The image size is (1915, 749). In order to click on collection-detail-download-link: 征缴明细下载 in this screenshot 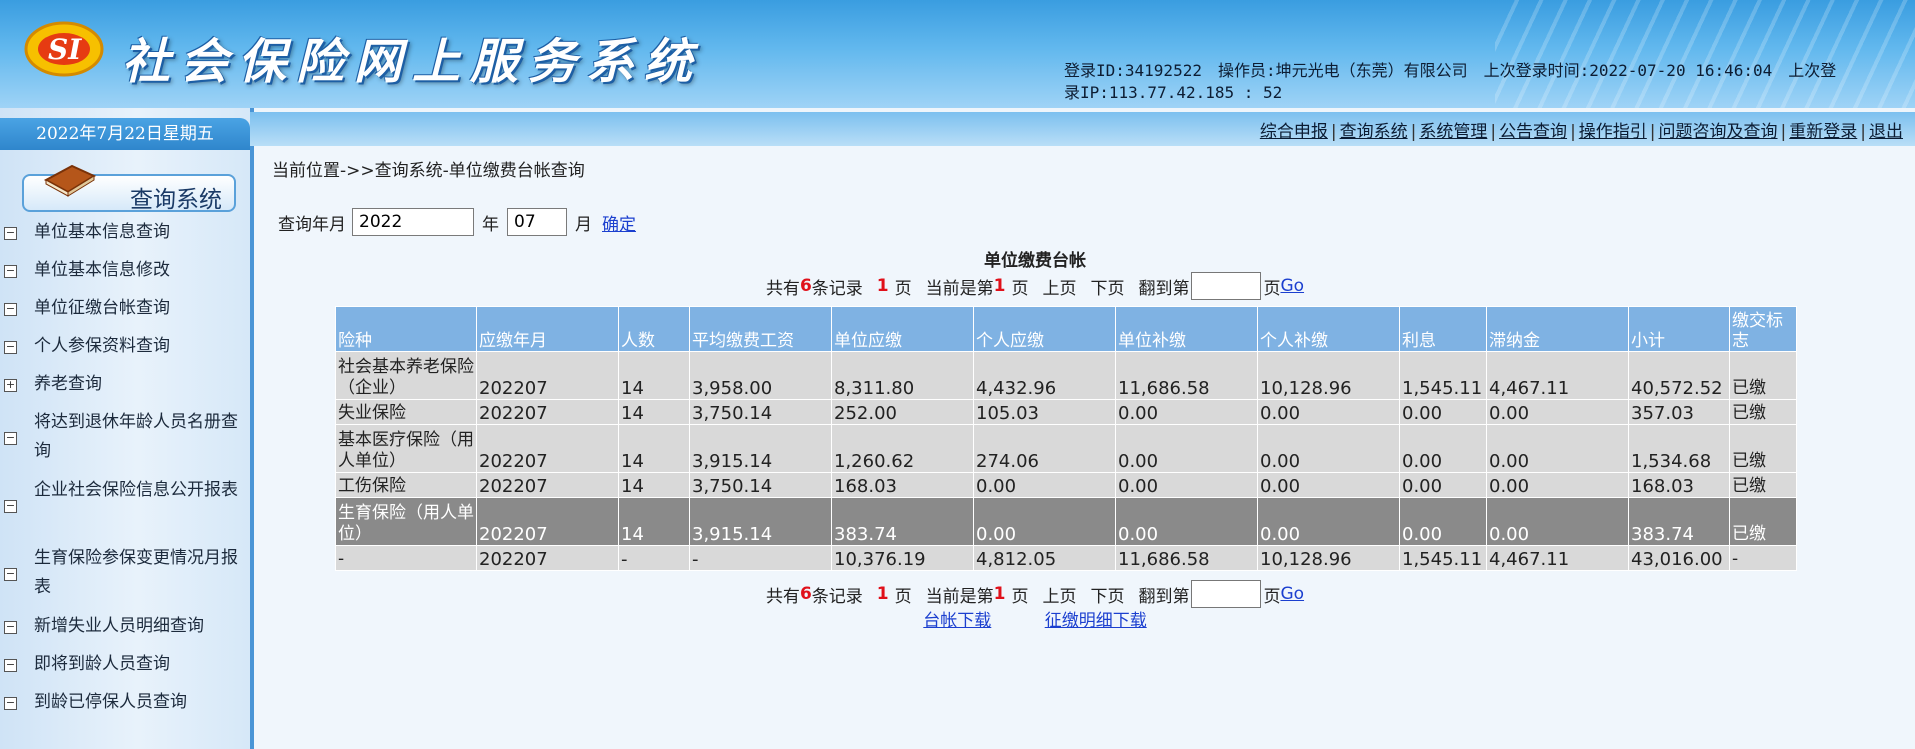, I will do `click(1096, 621)`.